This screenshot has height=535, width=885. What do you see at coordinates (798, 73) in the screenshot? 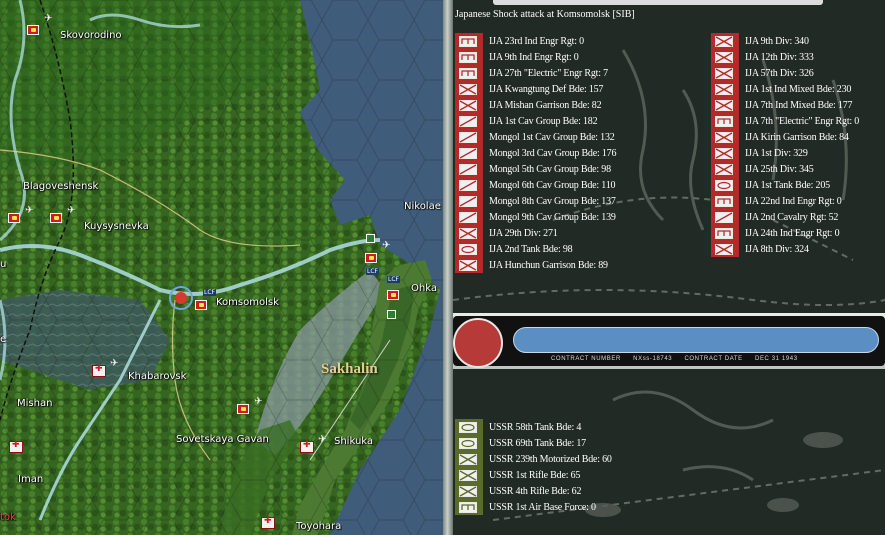
I see `unit-row: IJA 57th Div: 326` at bounding box center [798, 73].